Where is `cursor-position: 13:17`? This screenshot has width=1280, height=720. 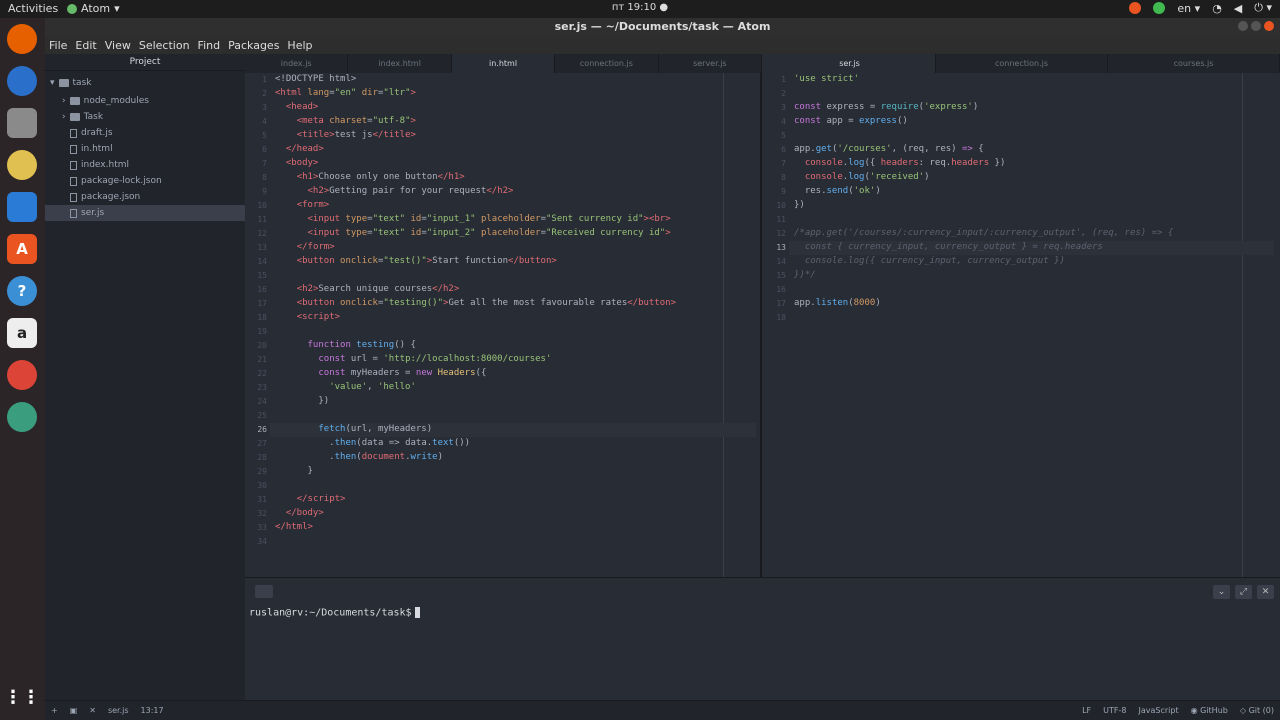 cursor-position: 13:17 is located at coordinates (152, 710).